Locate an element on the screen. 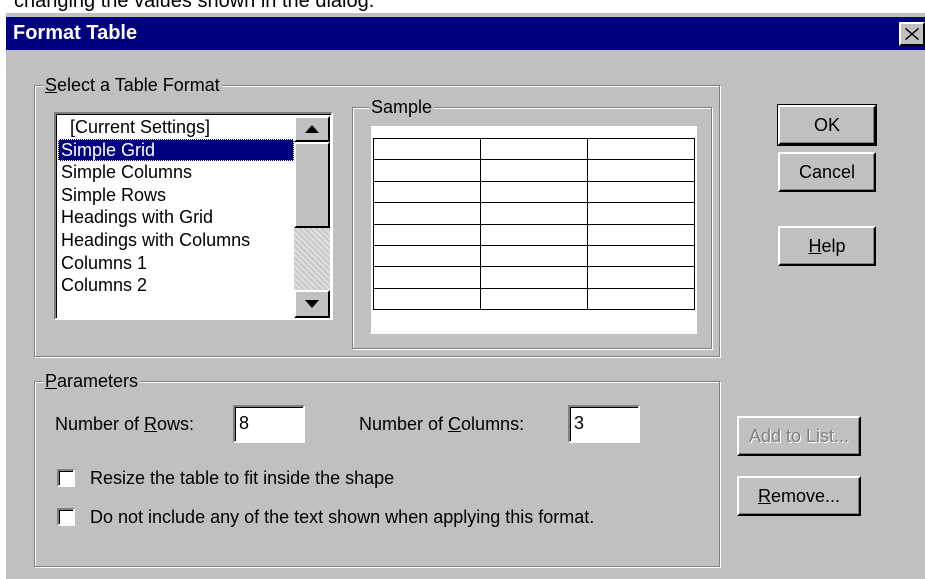 This screenshot has height=579, width=925. listbox-scrollbar is located at coordinates (312, 217).